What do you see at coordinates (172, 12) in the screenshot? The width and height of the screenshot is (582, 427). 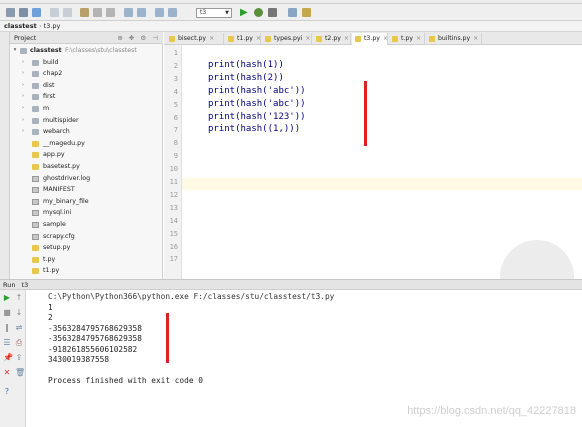 I see `forward-icon` at bounding box center [172, 12].